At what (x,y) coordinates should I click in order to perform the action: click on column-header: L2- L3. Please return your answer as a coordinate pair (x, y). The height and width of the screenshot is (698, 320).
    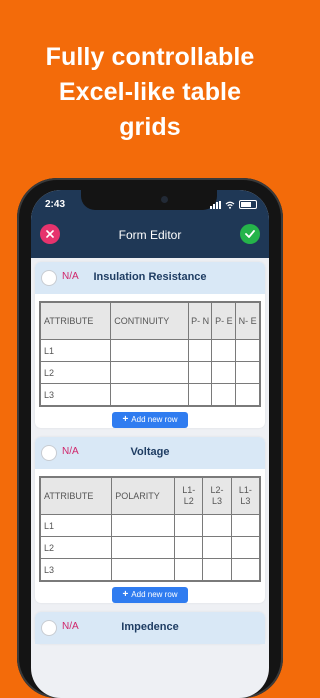
    Looking at the image, I should click on (217, 496).